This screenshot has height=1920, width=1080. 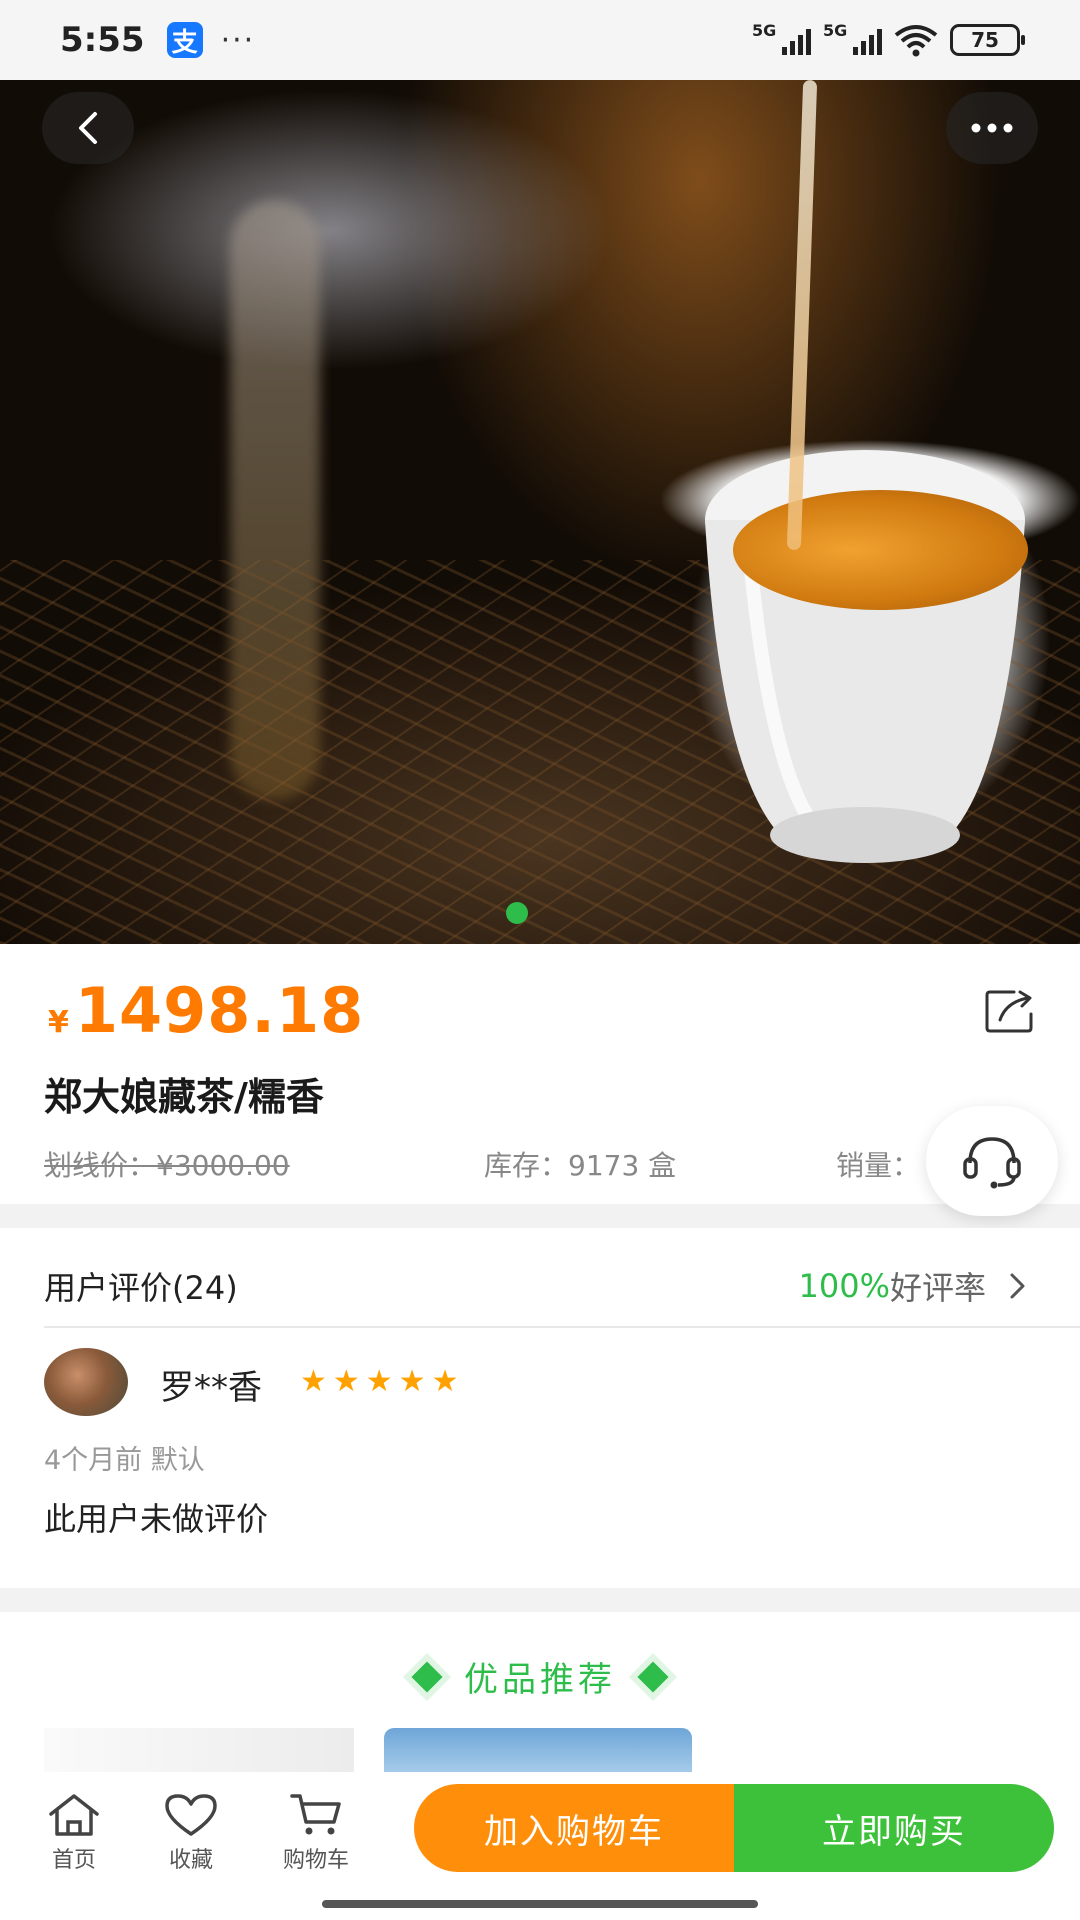 I want to click on product-title: 郑大娘藏茶/糯香, so click(x=184, y=1097).